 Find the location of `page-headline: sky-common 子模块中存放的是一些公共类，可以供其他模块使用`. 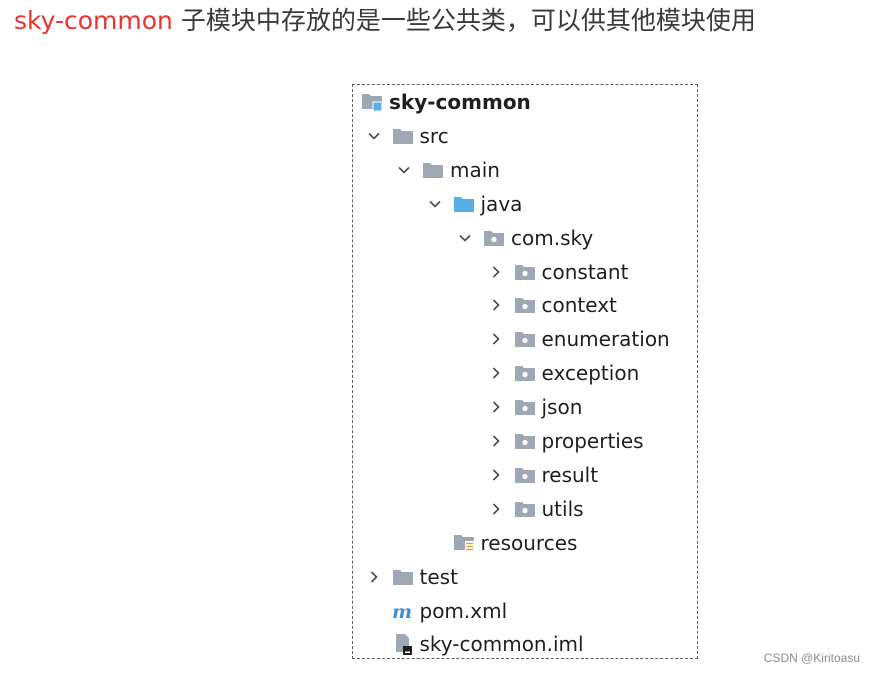

page-headline: sky-common 子模块中存放的是一些公共类，可以供其他模块使用 is located at coordinates (385, 21).